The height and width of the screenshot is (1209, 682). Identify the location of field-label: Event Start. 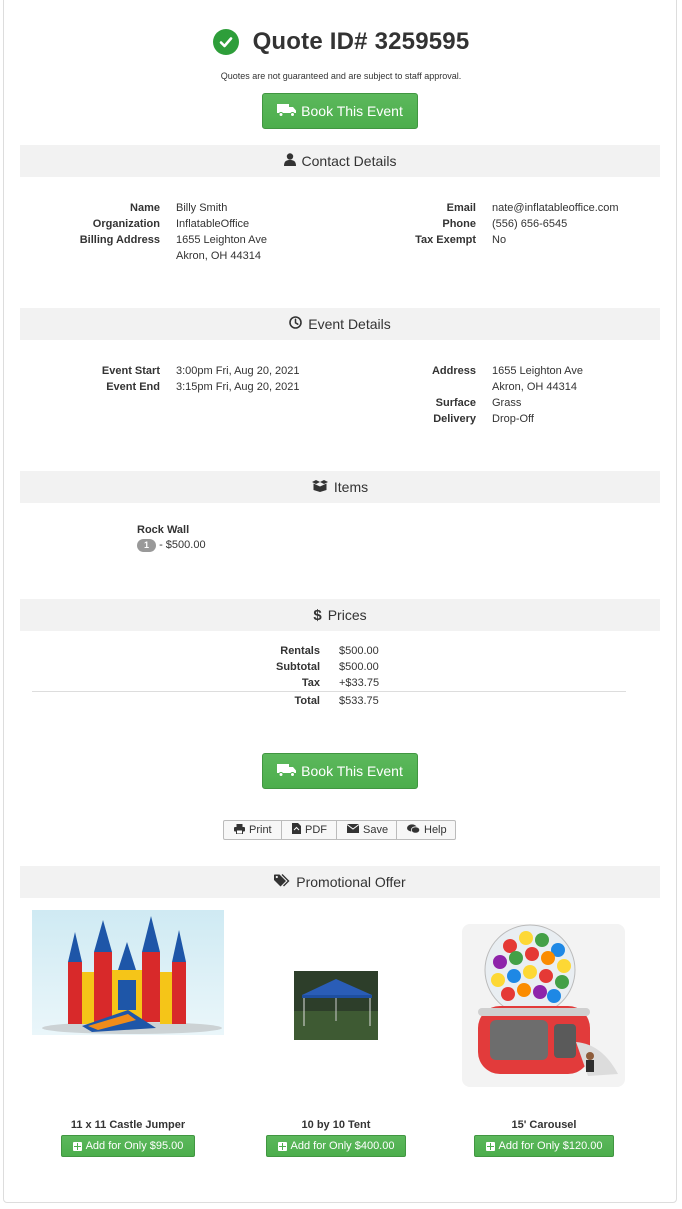
(130, 371).